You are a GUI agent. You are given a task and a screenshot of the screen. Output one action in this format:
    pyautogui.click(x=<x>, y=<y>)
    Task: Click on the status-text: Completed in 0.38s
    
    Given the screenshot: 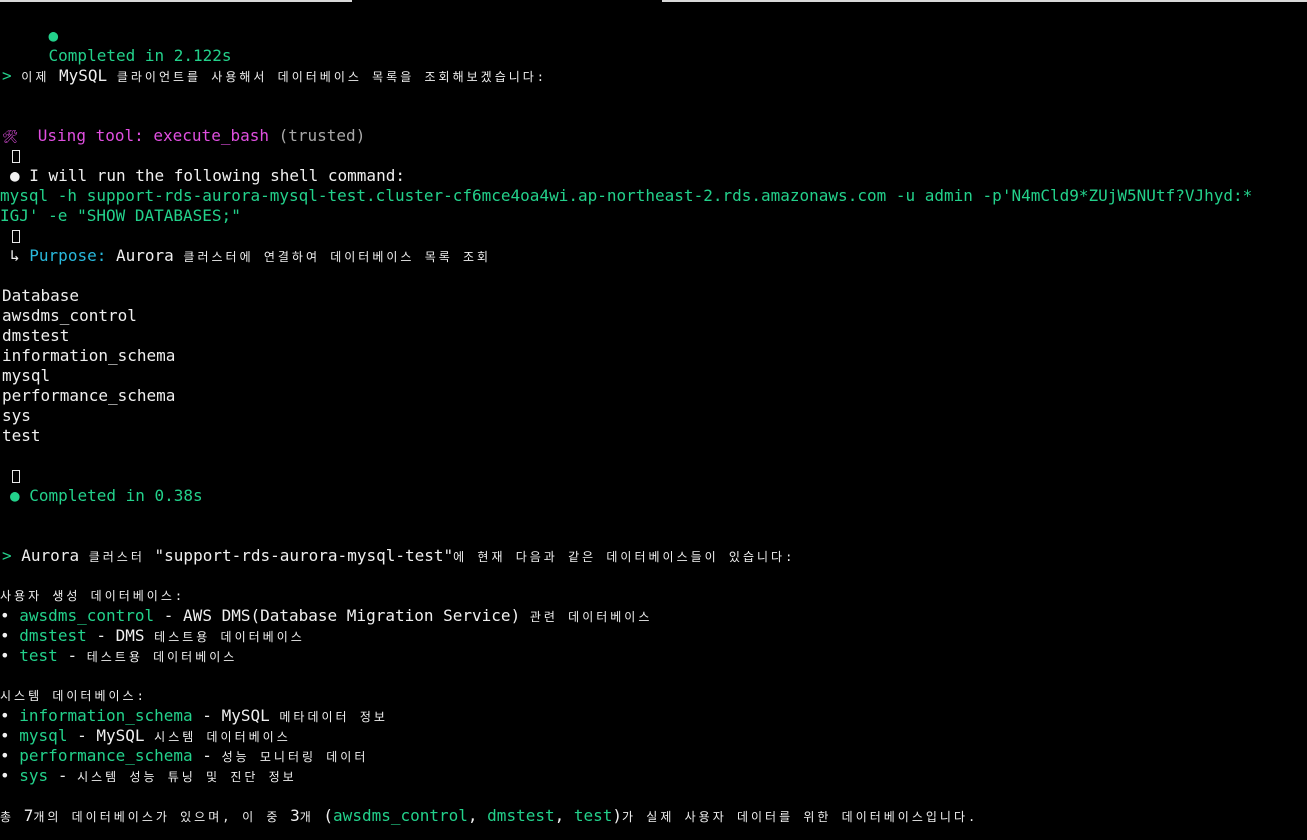 What is the action you would take?
    pyautogui.click(x=116, y=495)
    